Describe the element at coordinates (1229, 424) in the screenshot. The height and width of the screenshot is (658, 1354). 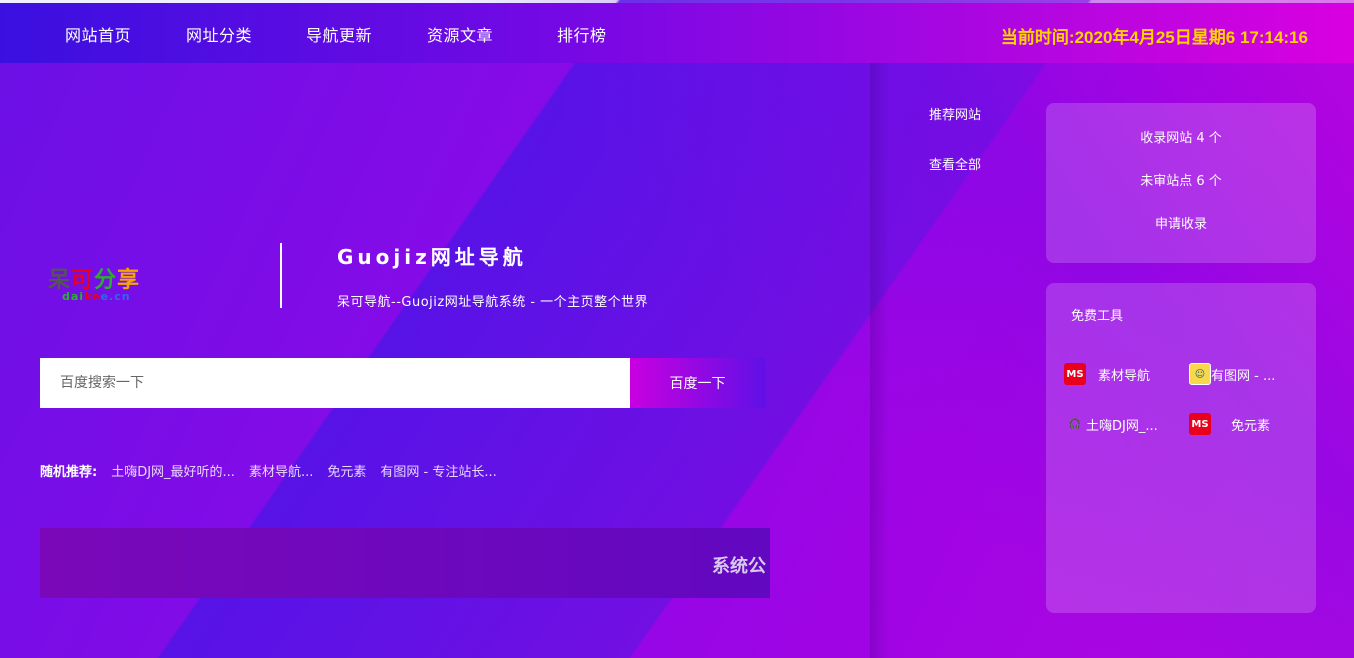
I see `tool-item: MS 免元素` at that location.